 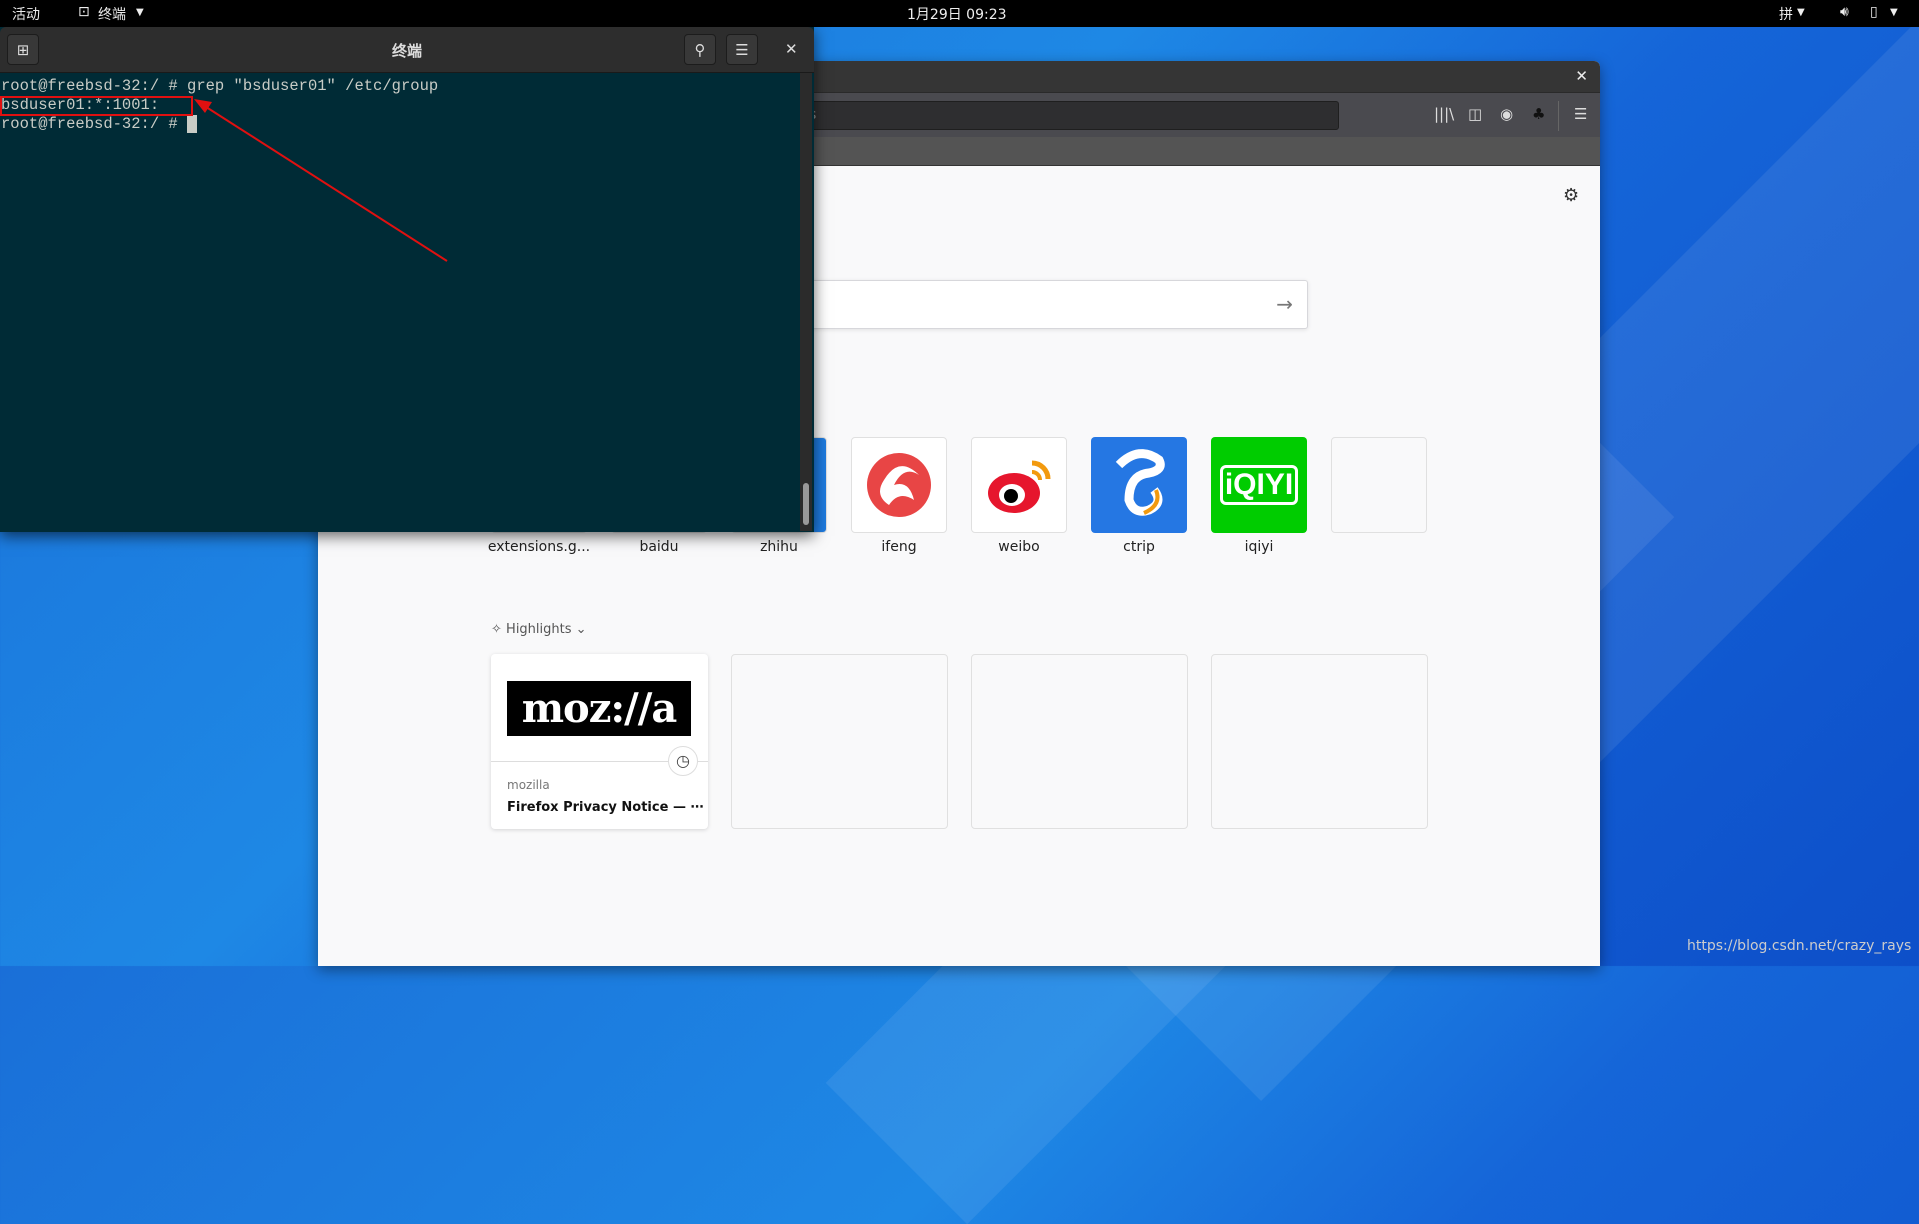 I want to click on arrow-right-icon: →, so click(x=1284, y=304).